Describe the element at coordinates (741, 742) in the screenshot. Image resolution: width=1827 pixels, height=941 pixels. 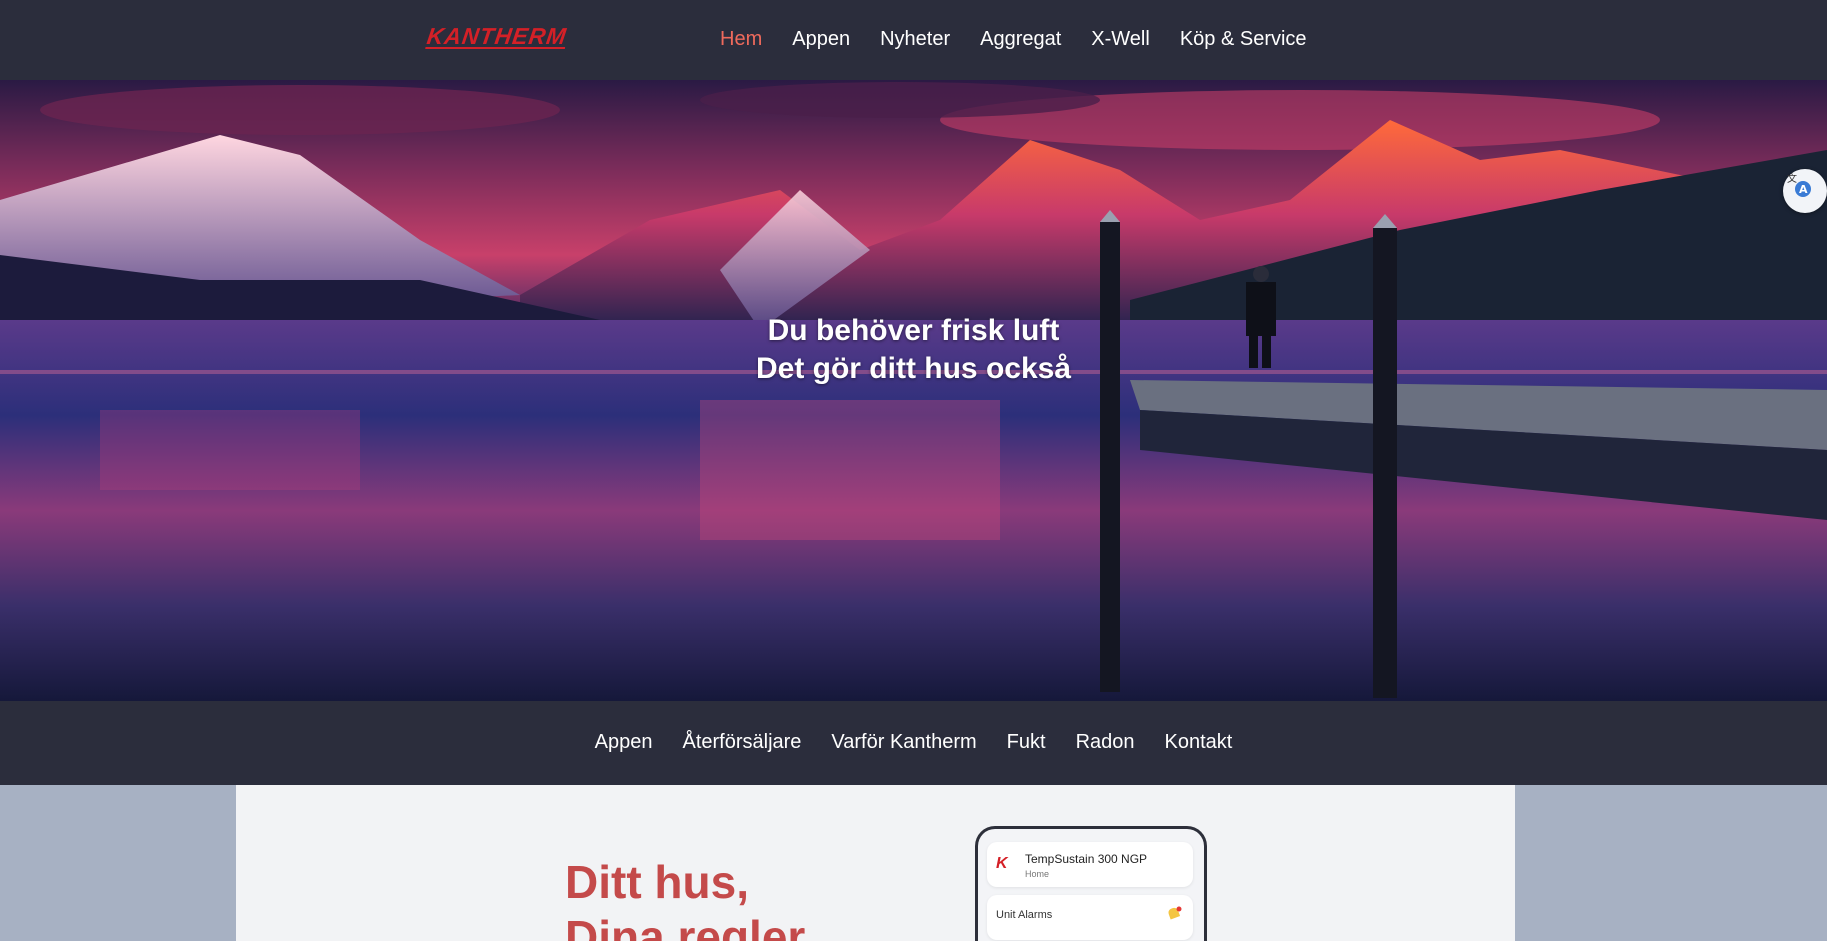
I see `subnav-item-aterforsaljare: Återförsäljare` at that location.